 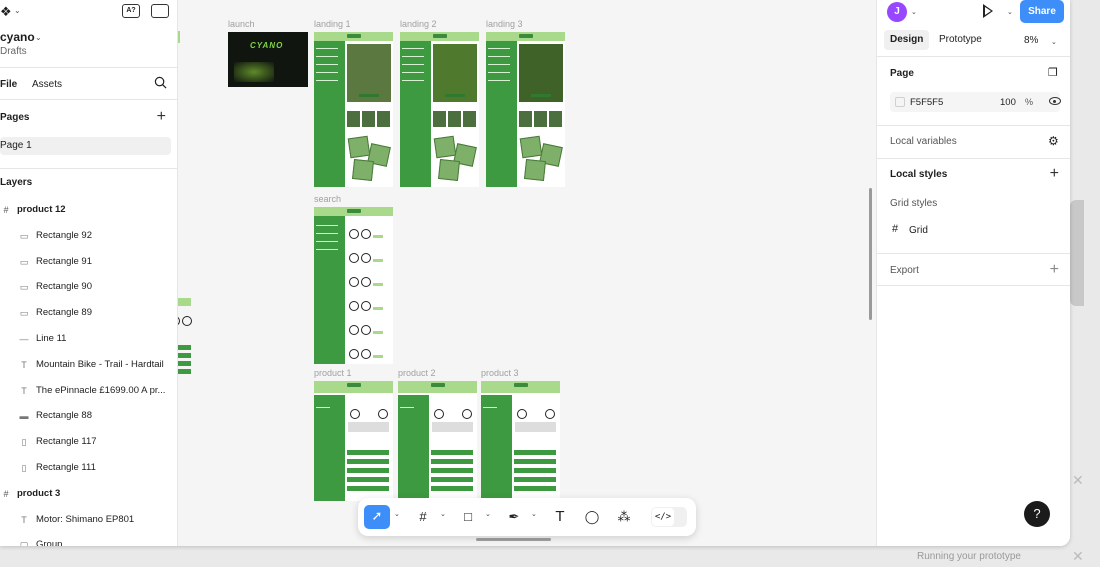 What do you see at coordinates (41, 209) in the screenshot?
I see `layer-name: product 12` at bounding box center [41, 209].